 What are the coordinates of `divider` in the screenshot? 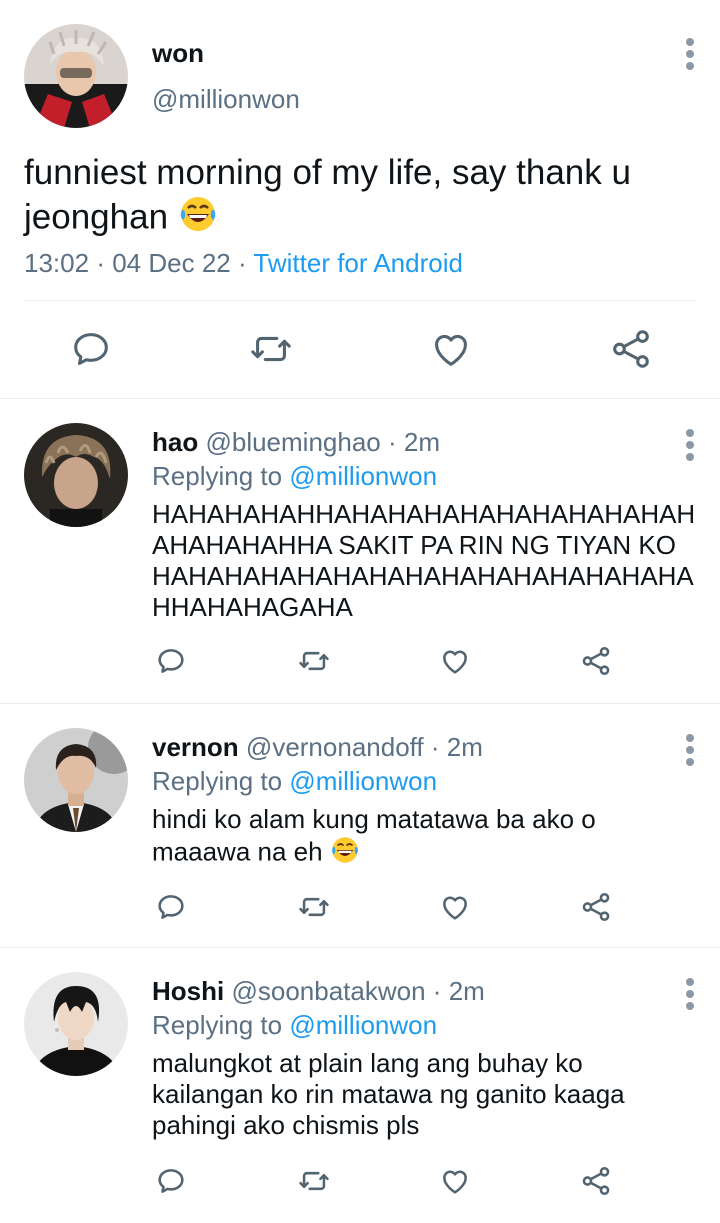 It's located at (360, 300).